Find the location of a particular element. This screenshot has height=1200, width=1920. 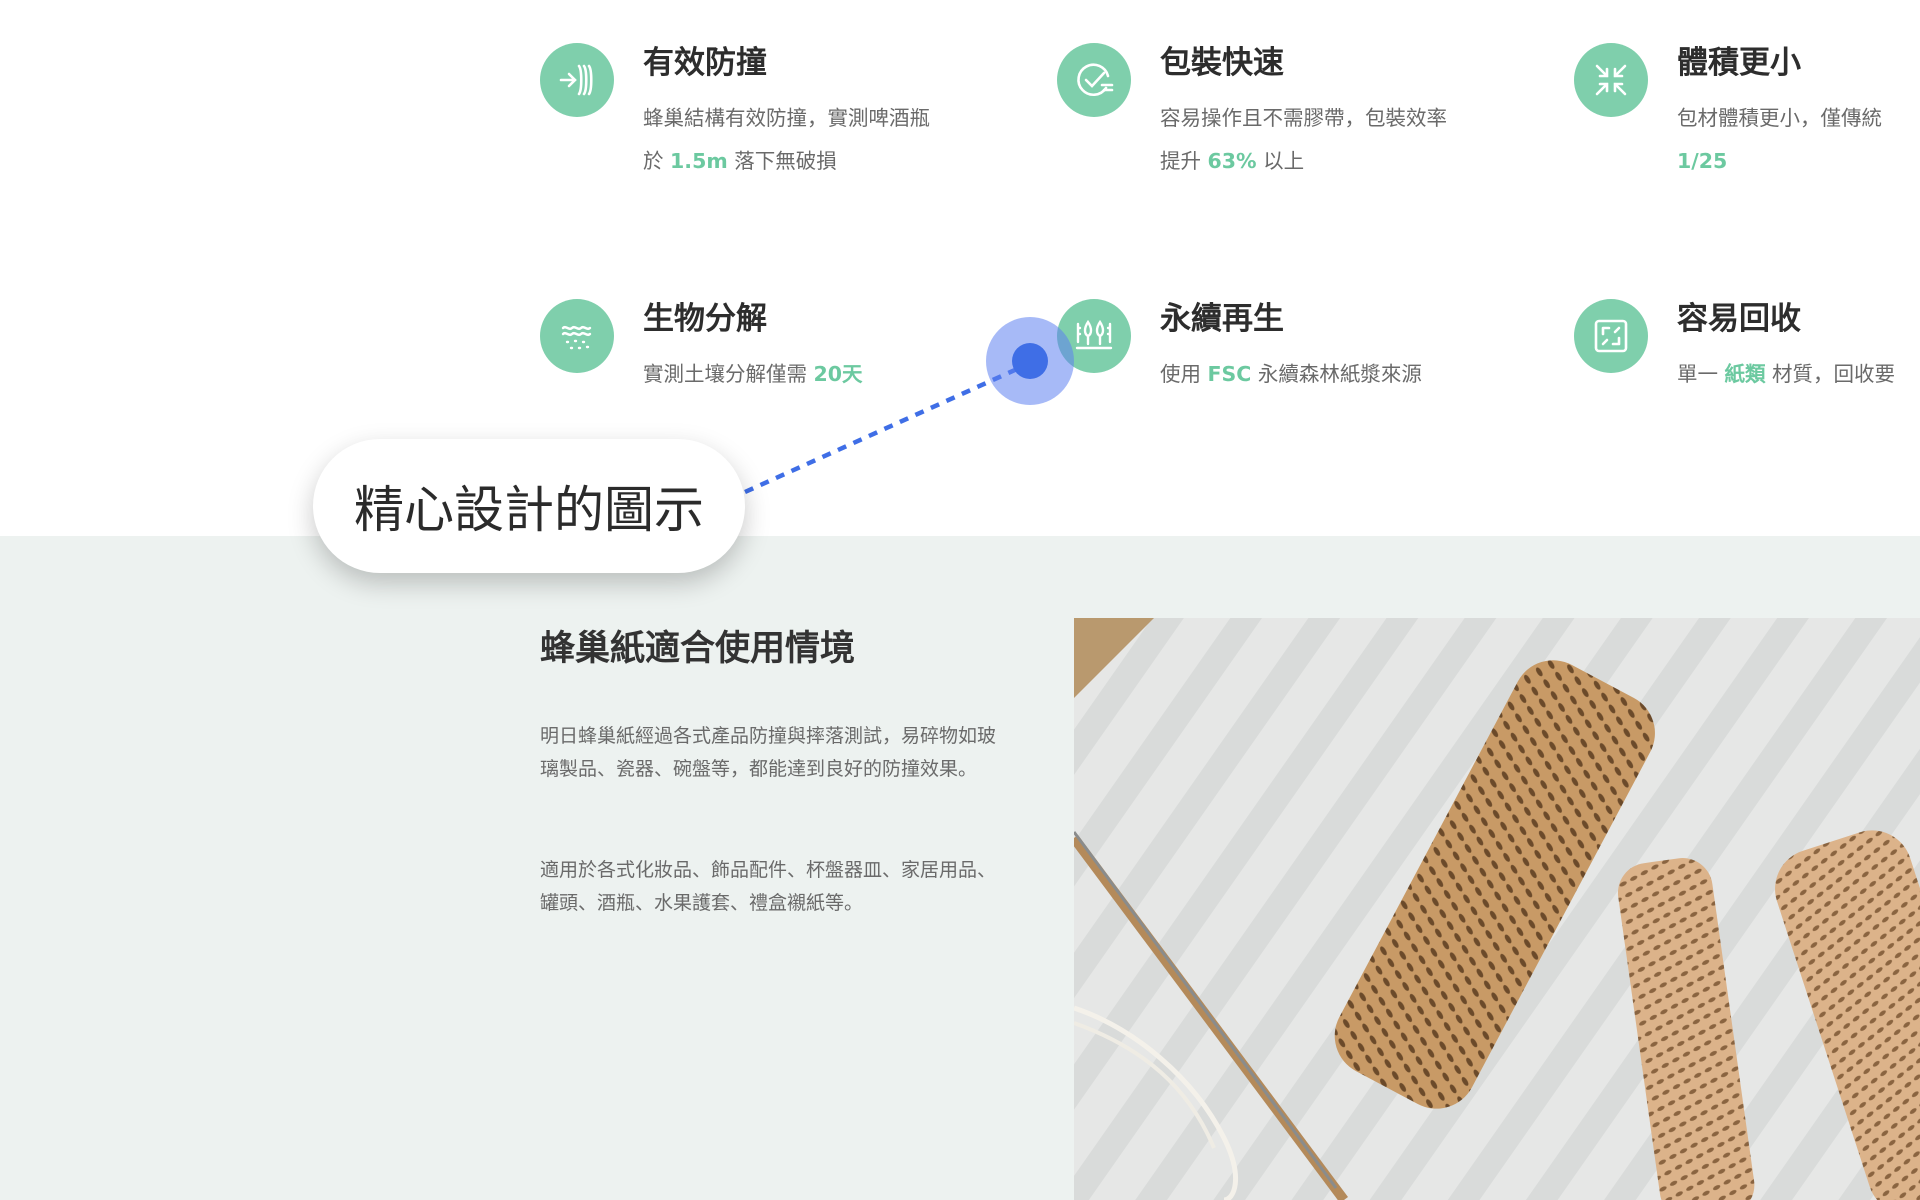

feature-description-line: 提升 63% 以上 is located at coordinates (1303, 161).